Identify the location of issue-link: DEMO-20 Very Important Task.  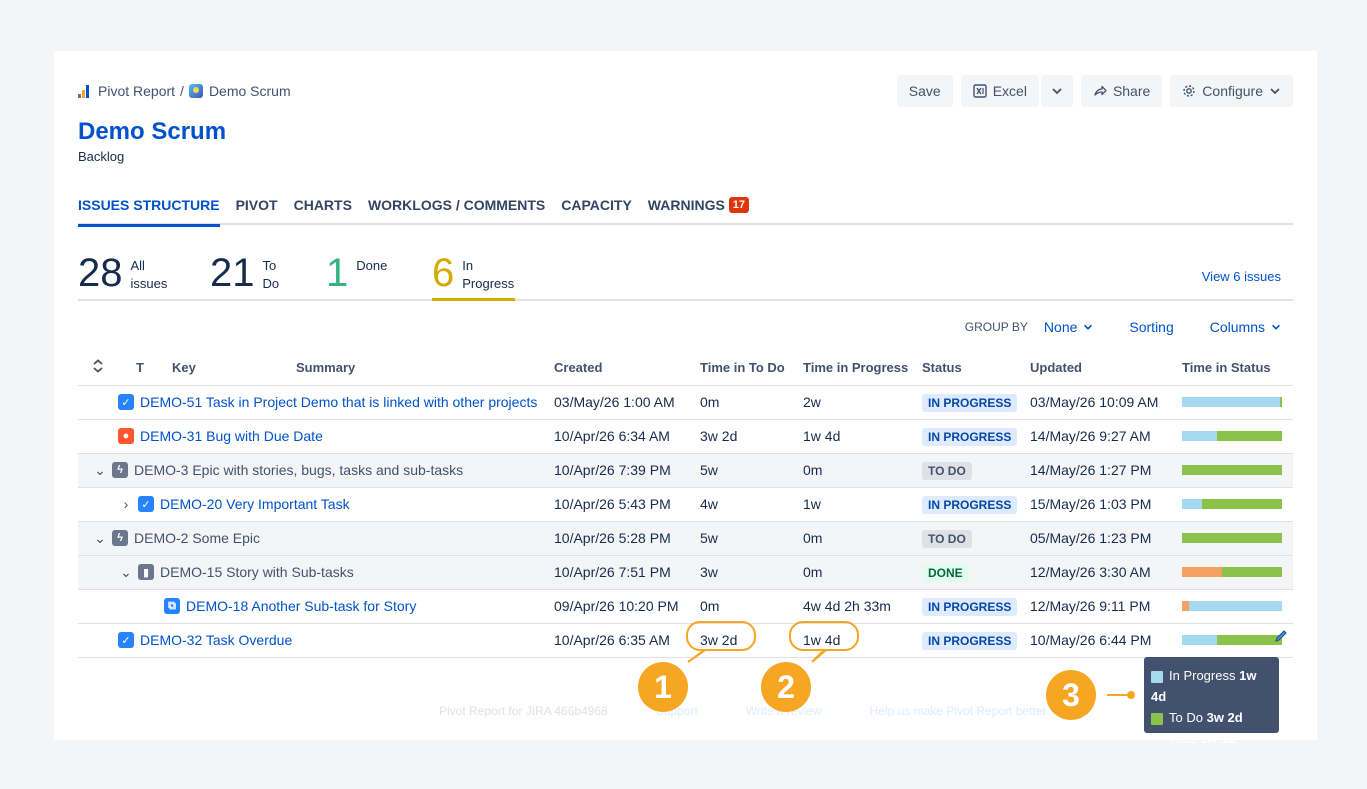
(255, 504).